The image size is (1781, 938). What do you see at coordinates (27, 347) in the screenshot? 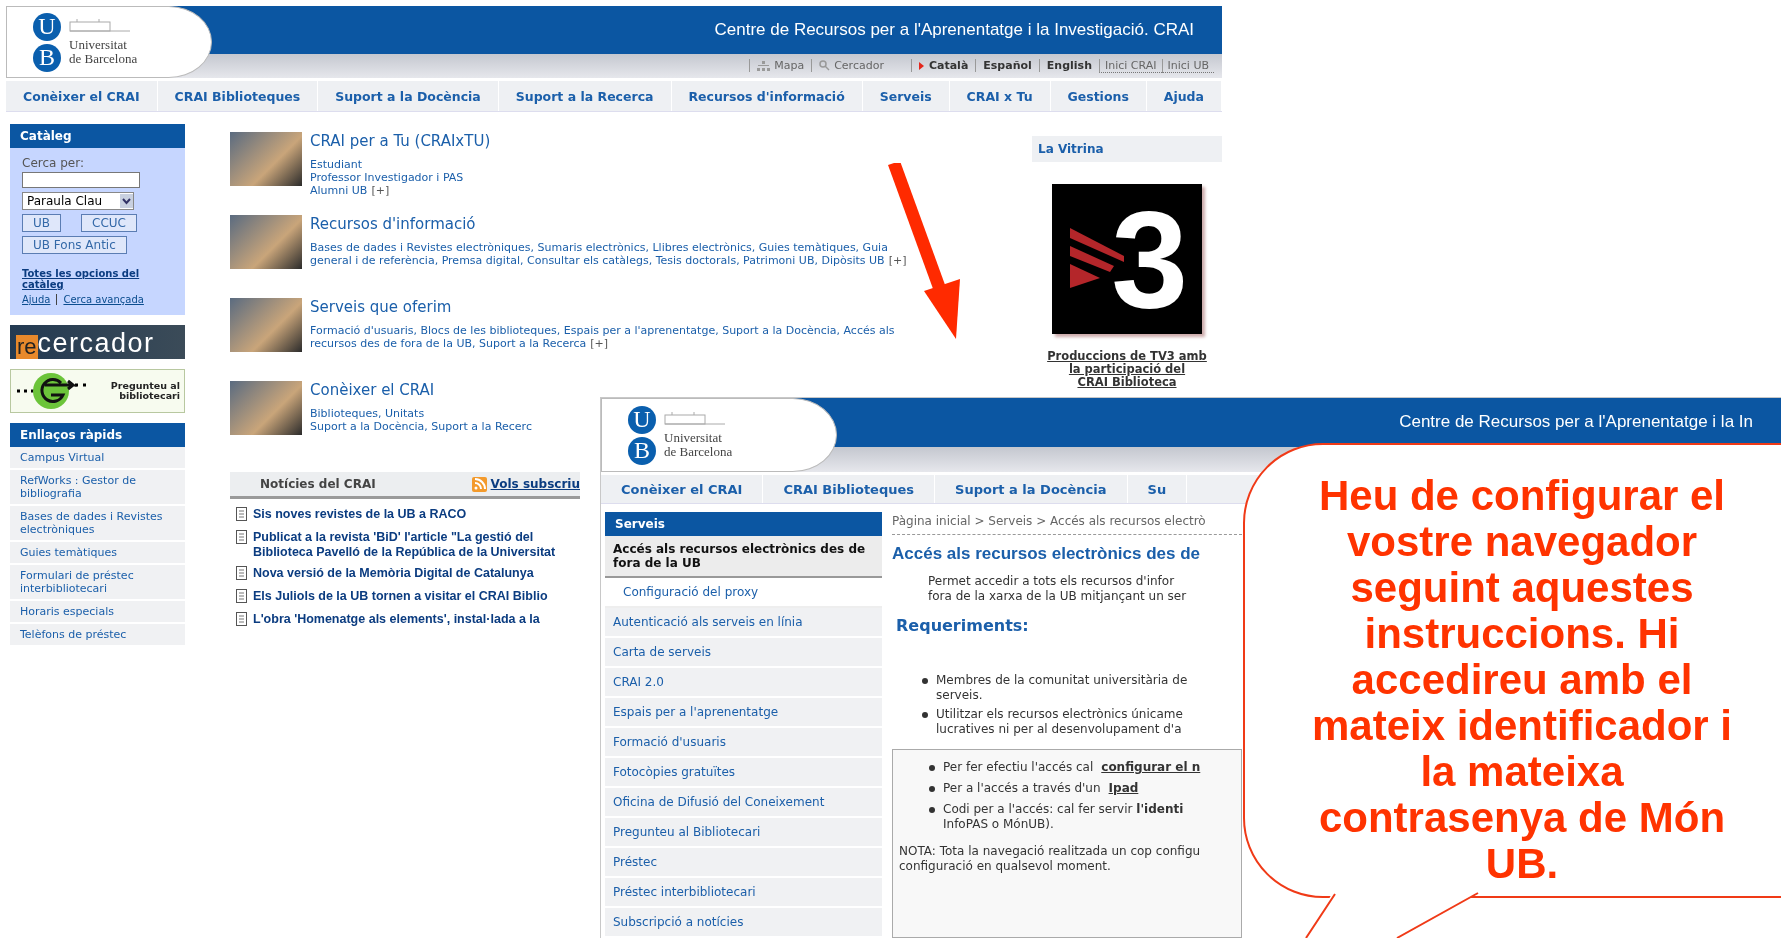
I see `banner-prefix: re` at bounding box center [27, 347].